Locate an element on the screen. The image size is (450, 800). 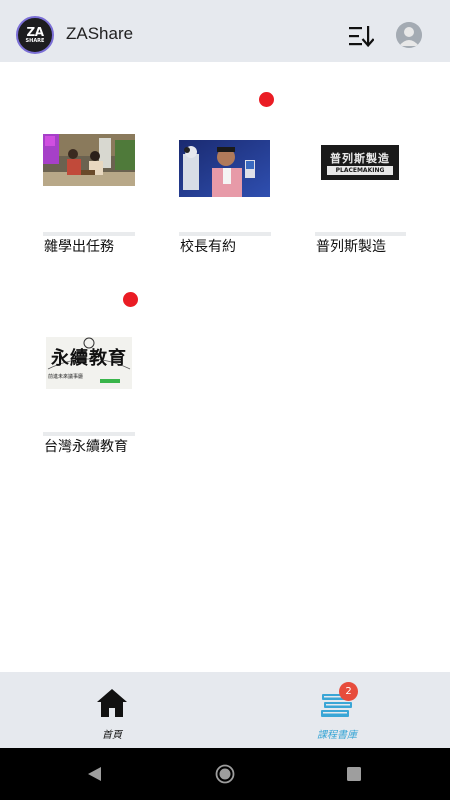
thumbnail-subtitle: PLACEMAKING is located at coordinates (360, 170).